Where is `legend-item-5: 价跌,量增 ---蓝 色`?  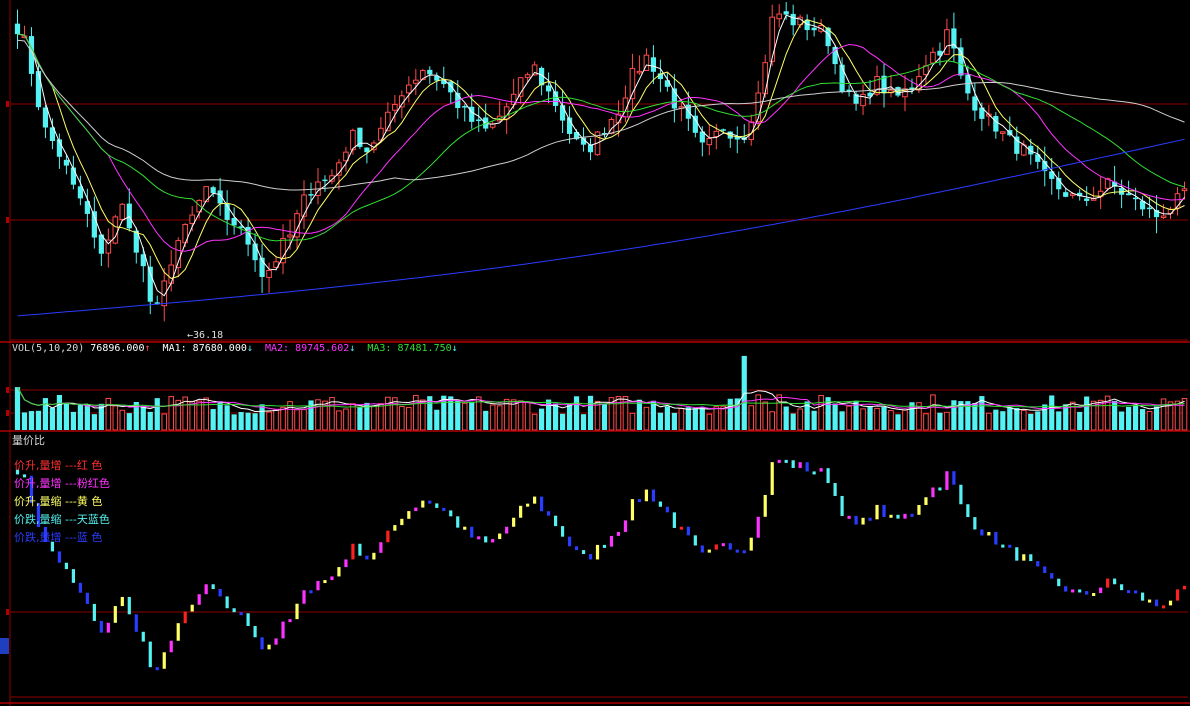 legend-item-5: 价跌,量增 ---蓝 色 is located at coordinates (58, 537).